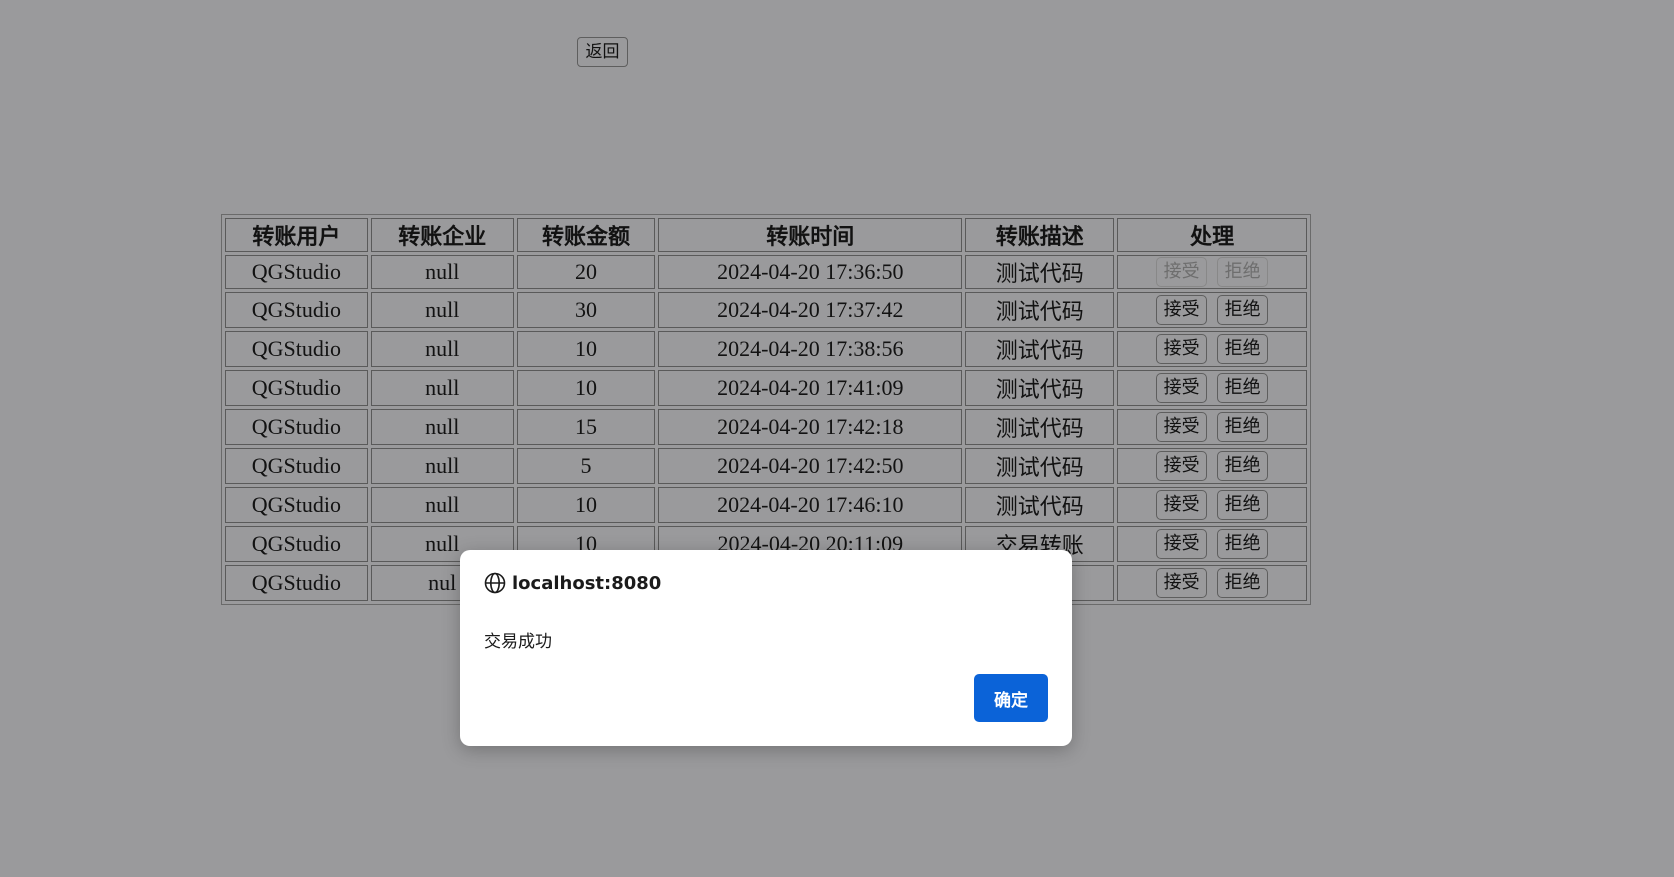 This screenshot has height=877, width=1674. I want to click on cell-time: 2024-04-20 17:37:42, so click(810, 310).